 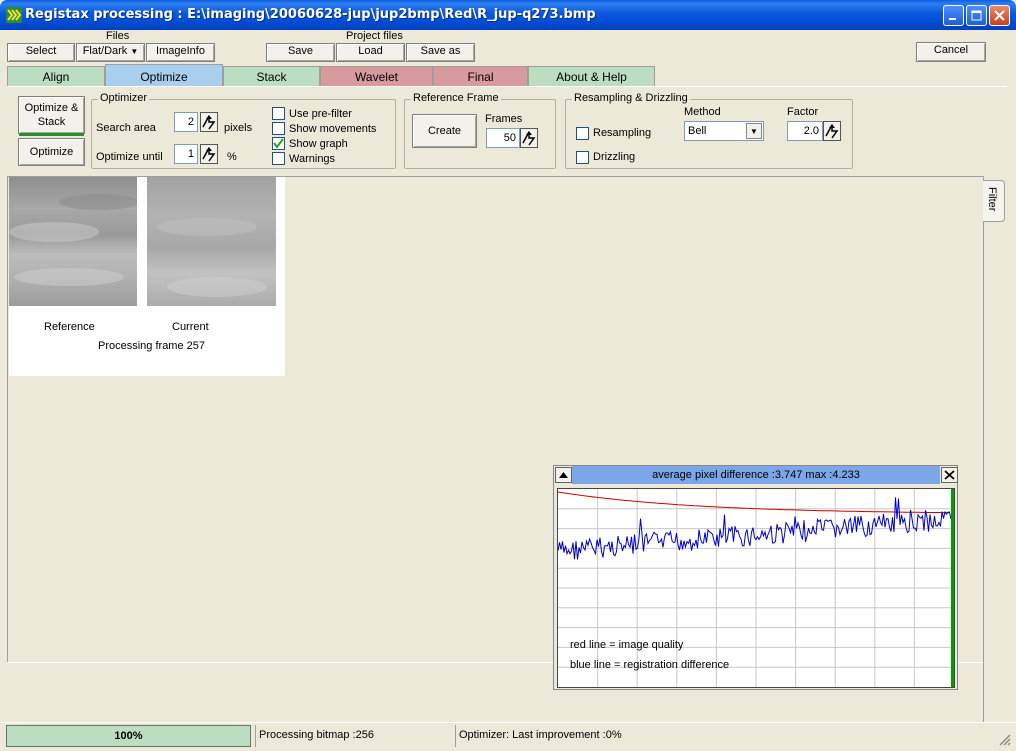 What do you see at coordinates (614, 157) in the screenshot?
I see `drizzling-label: Drizzling` at bounding box center [614, 157].